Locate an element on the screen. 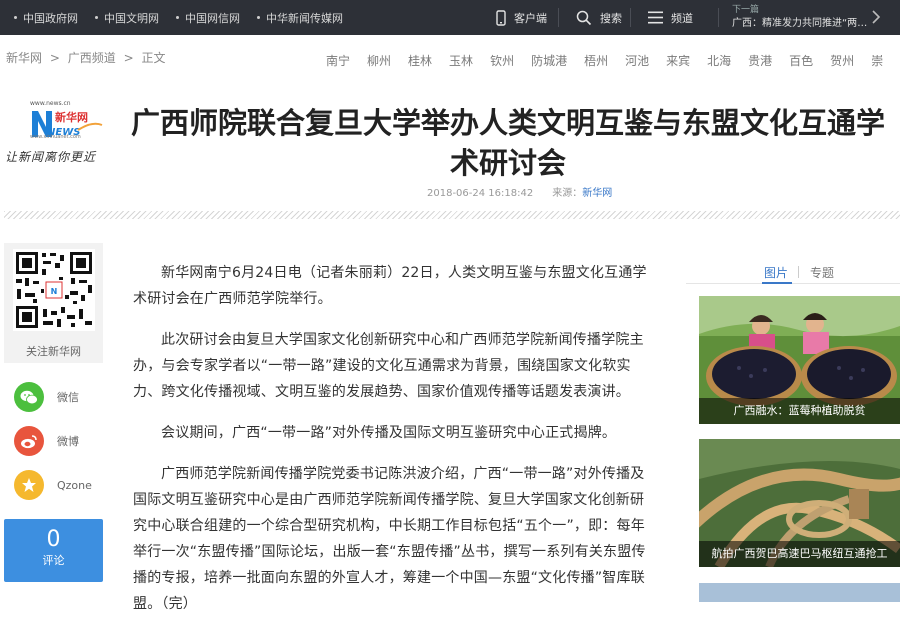 The width and height of the screenshot is (900, 632). menu-icon is located at coordinates (655, 17).